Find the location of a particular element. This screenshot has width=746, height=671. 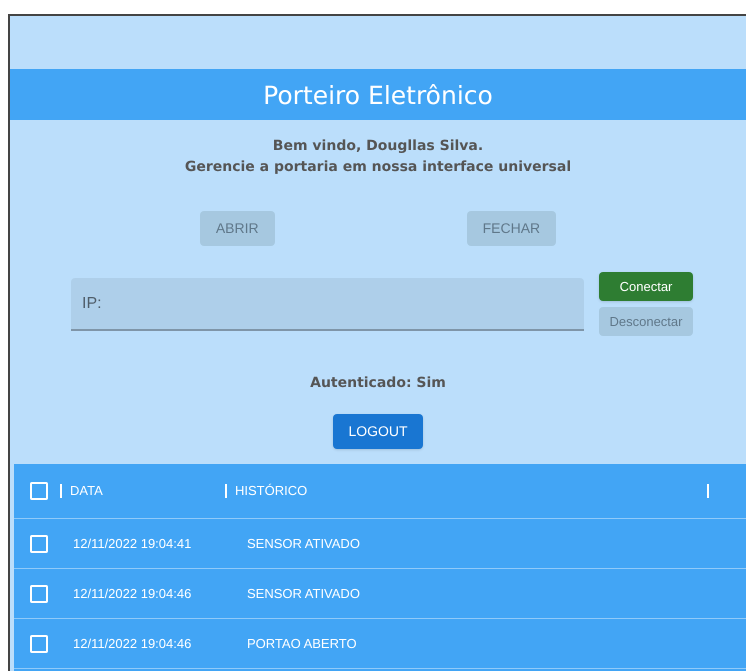

welcome-text: Bem vindo, Dougllas Silva. is located at coordinates (378, 146).